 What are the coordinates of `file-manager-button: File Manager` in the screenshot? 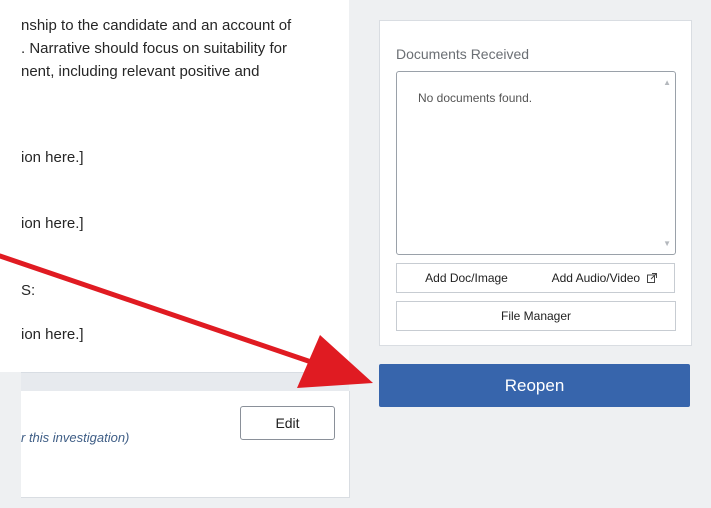 It's located at (536, 316).